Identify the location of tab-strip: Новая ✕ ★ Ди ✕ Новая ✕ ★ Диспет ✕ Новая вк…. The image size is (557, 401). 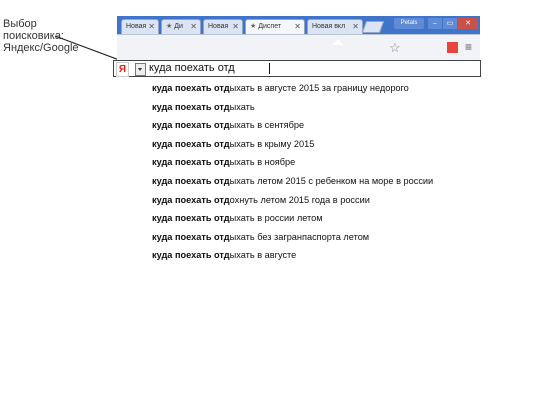
(298, 25).